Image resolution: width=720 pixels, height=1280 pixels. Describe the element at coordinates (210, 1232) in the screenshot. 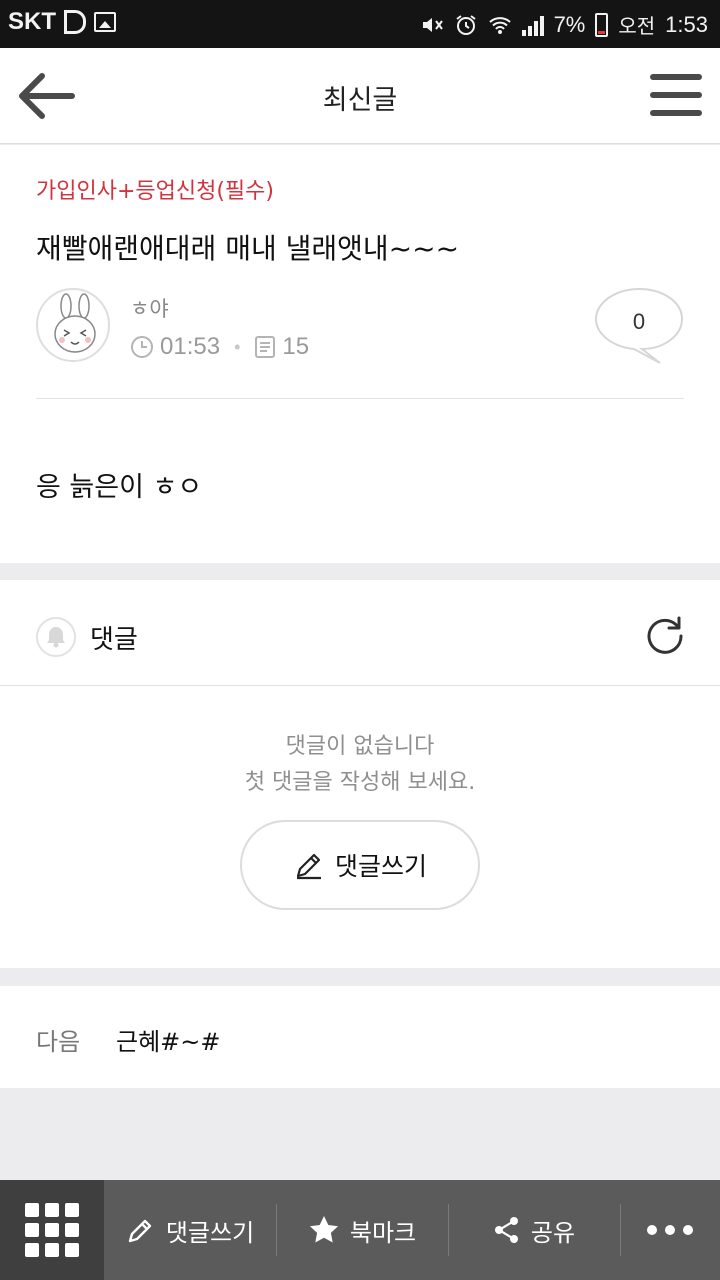

I see `toolbar-write-label: 댓글쓰기` at that location.